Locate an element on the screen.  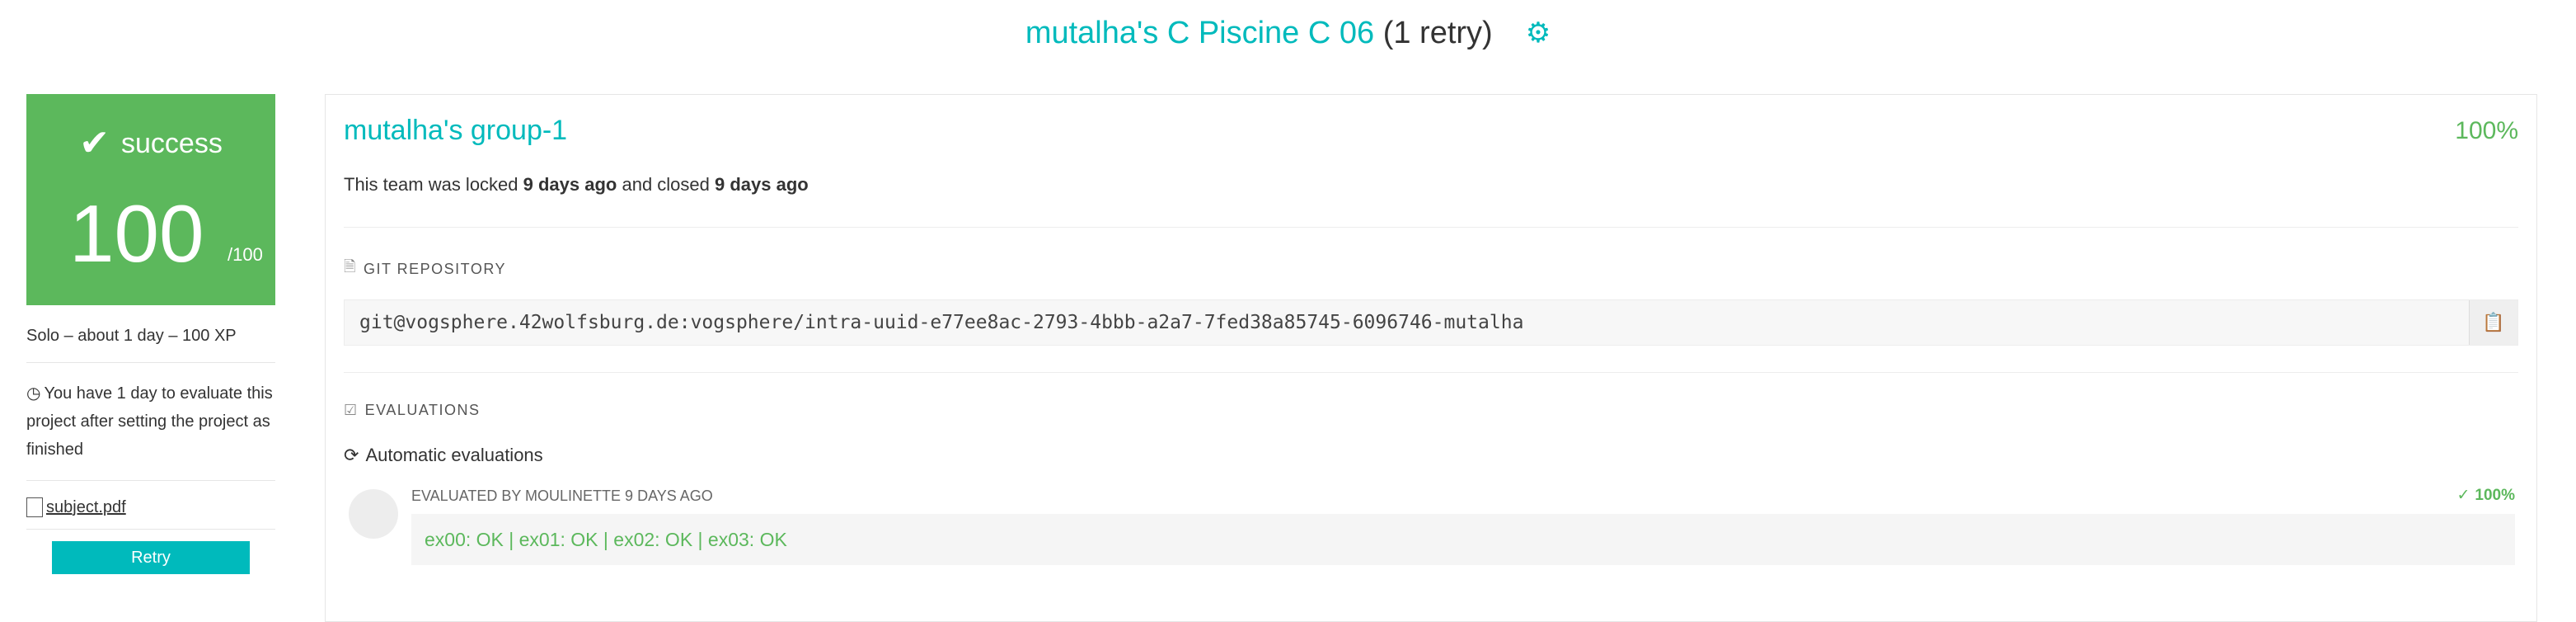
team-header: mutalha's group-1 100% is located at coordinates (1431, 131).